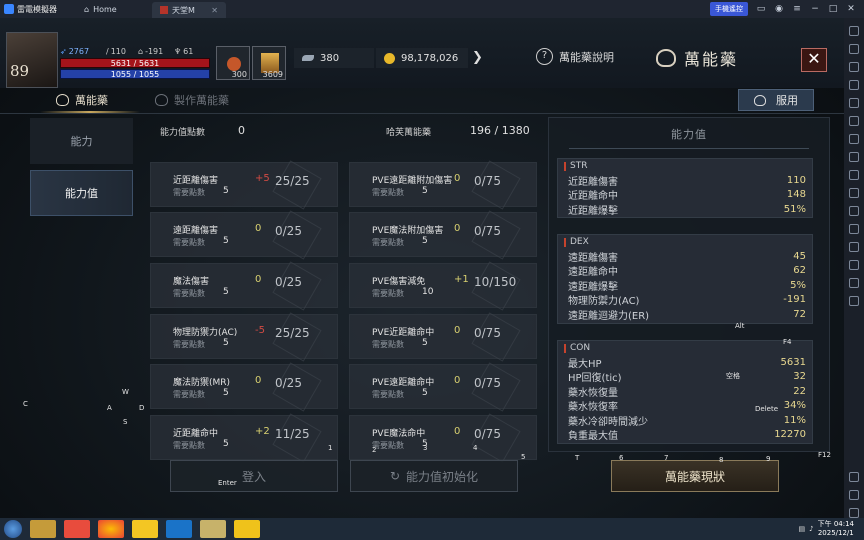 The image size is (864, 540). I want to click on elixir-status-button: 萬能藥現狀, so click(695, 476).